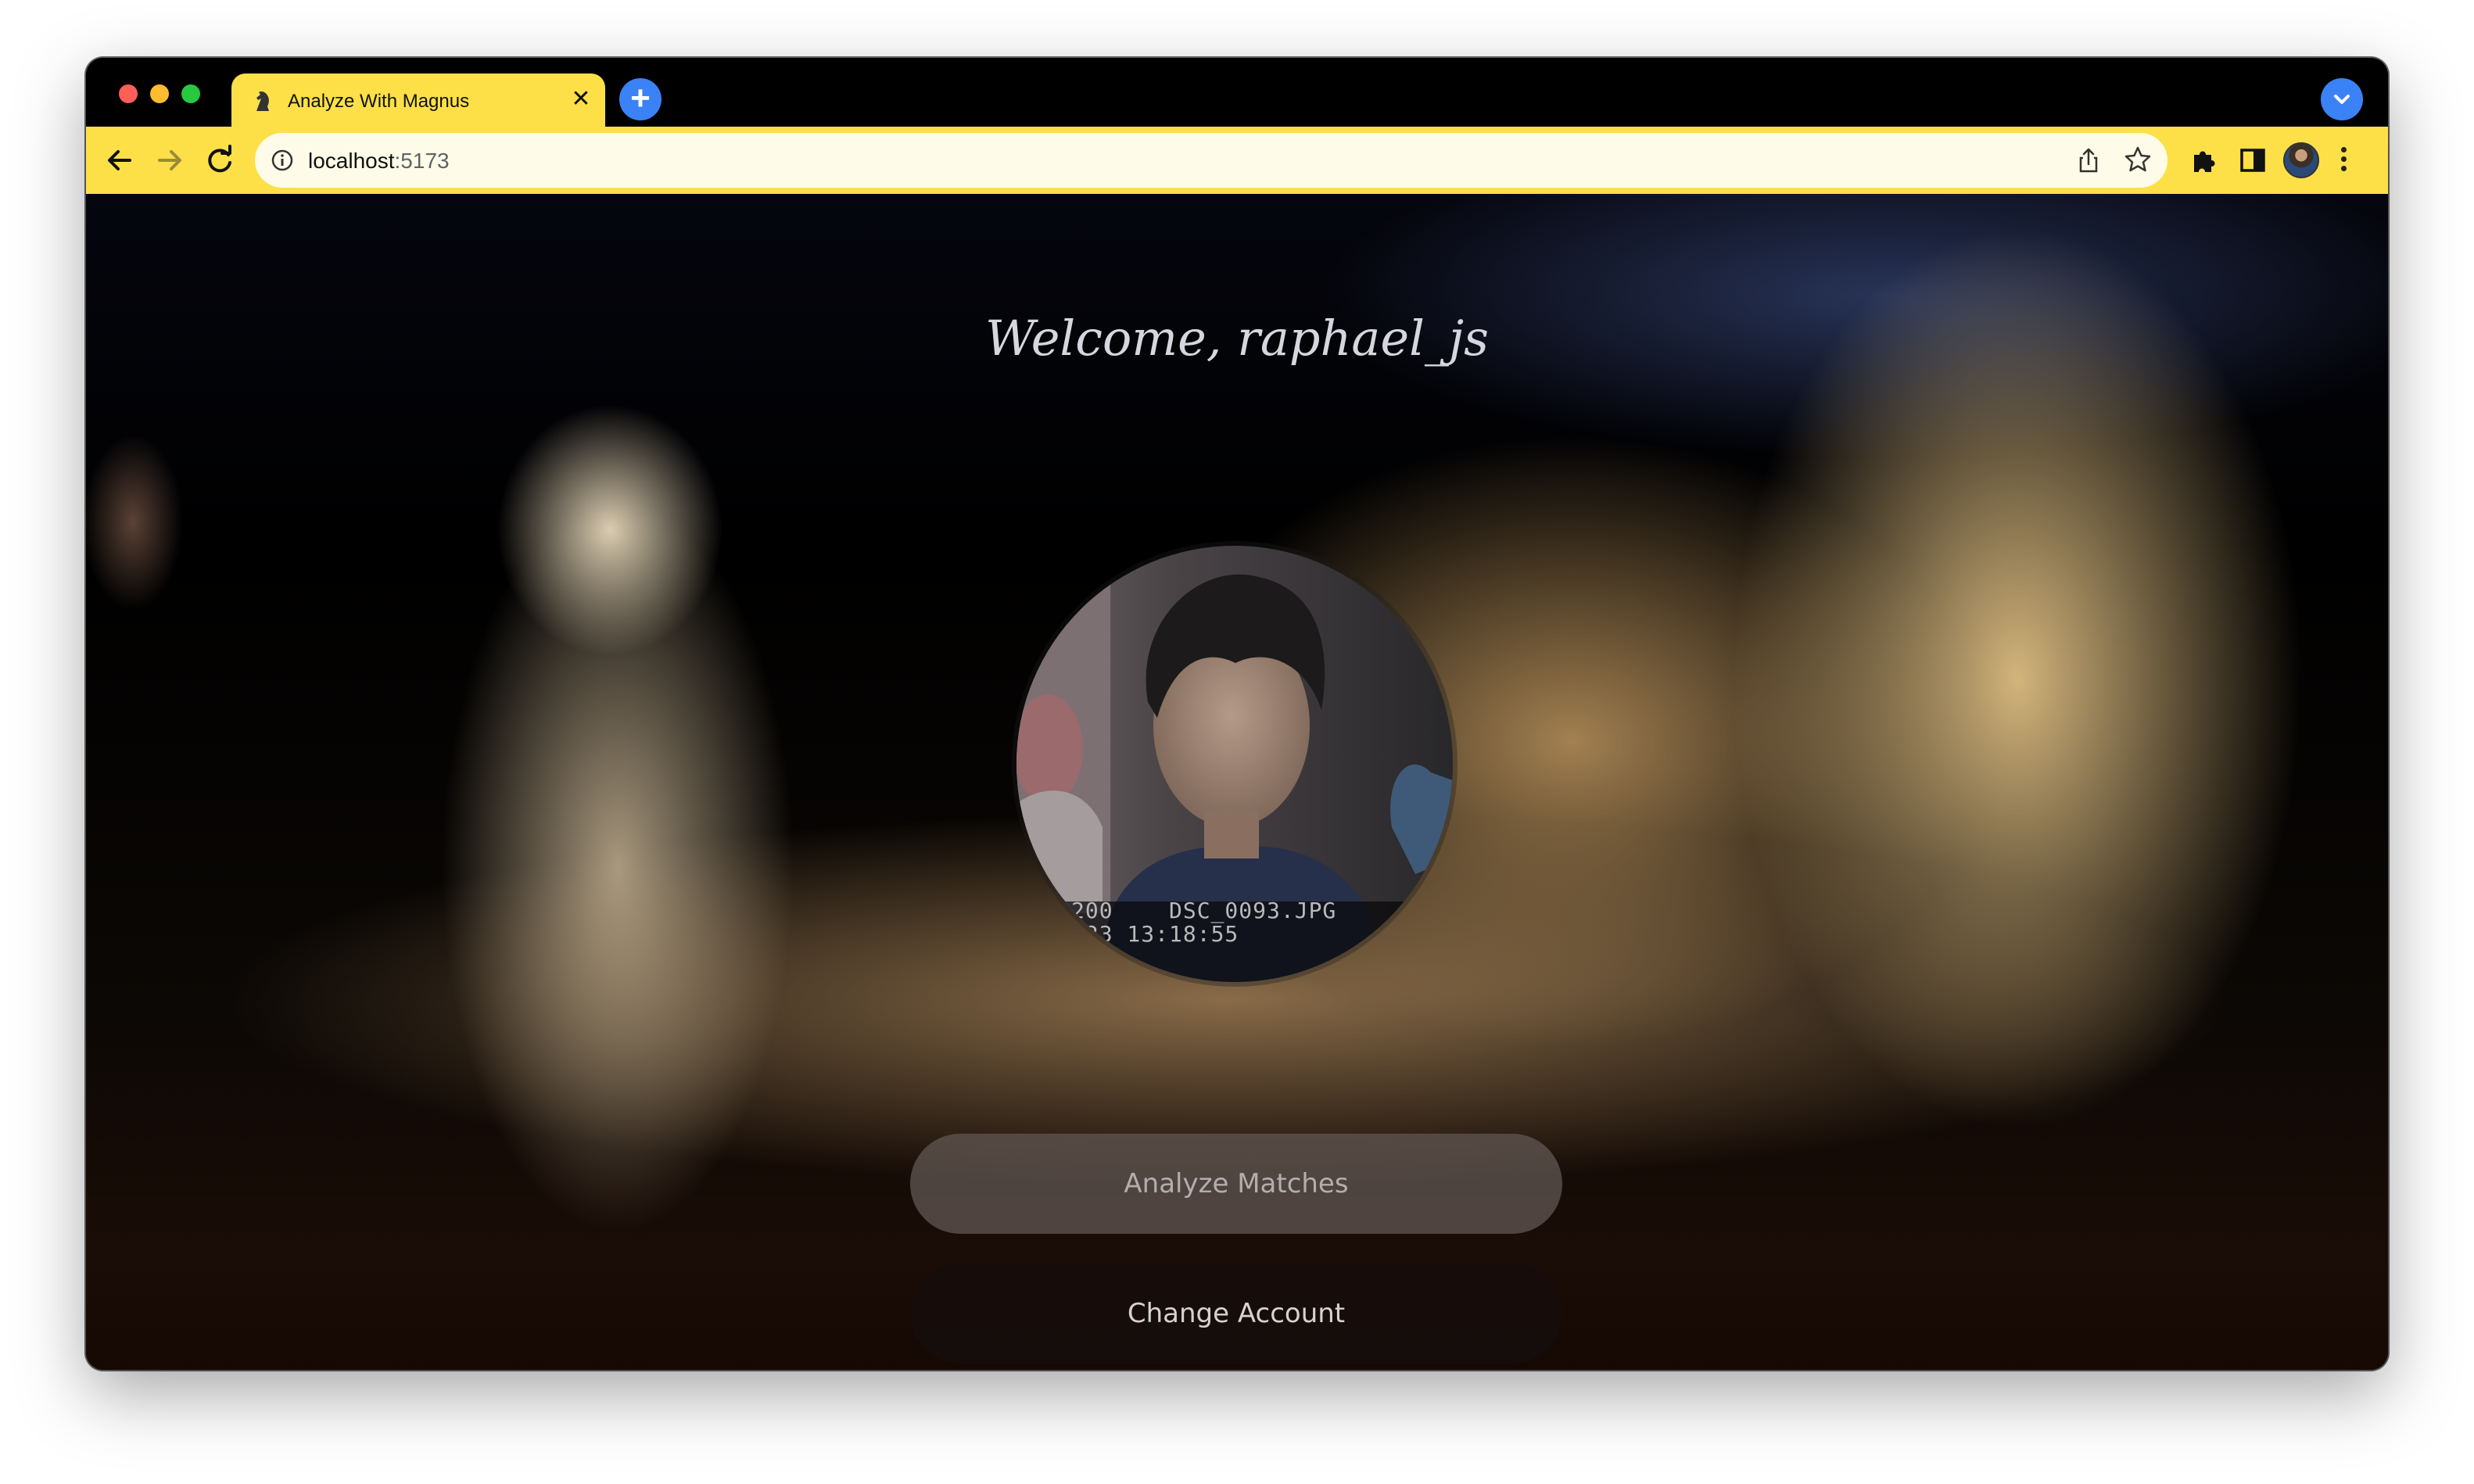 This screenshot has height=1484, width=2474. Describe the element at coordinates (581, 99) in the screenshot. I see `close-tab-icon: ✕` at that location.